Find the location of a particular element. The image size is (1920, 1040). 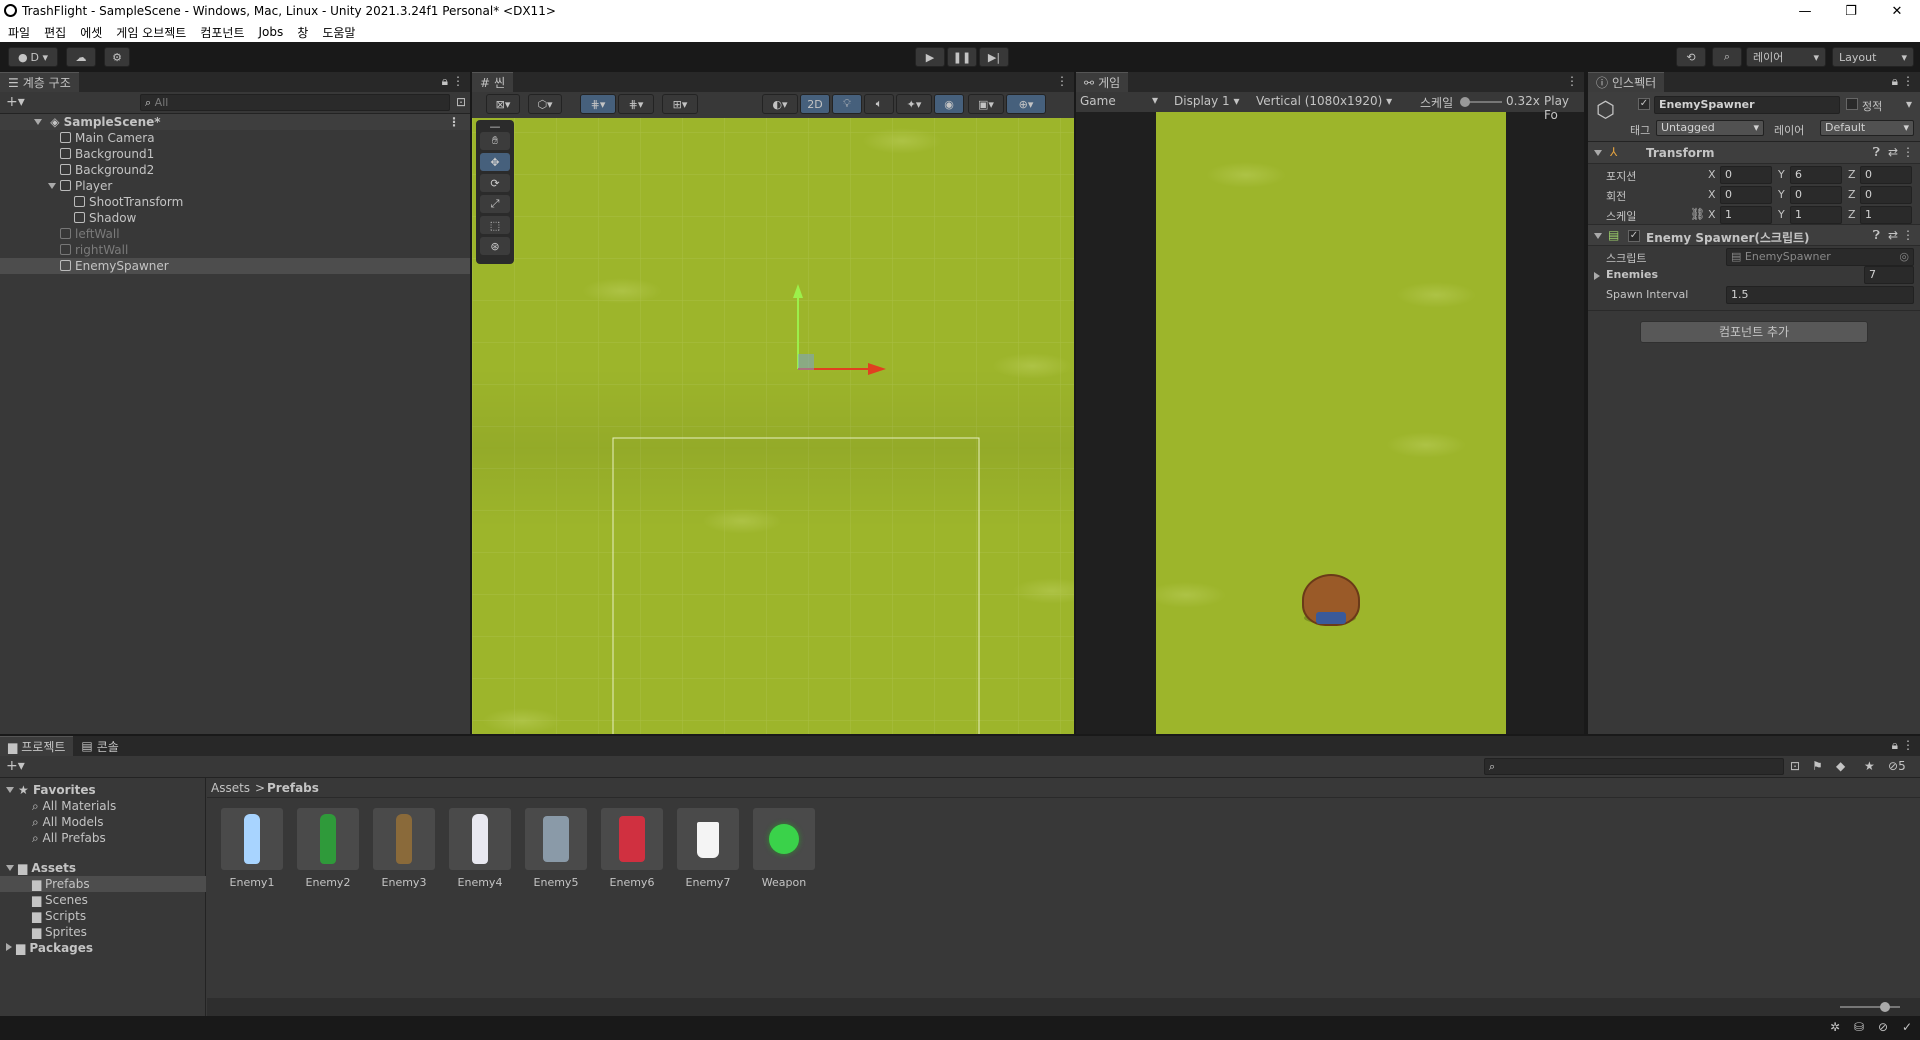

bug-icon: ✲ is located at coordinates (1835, 1027).